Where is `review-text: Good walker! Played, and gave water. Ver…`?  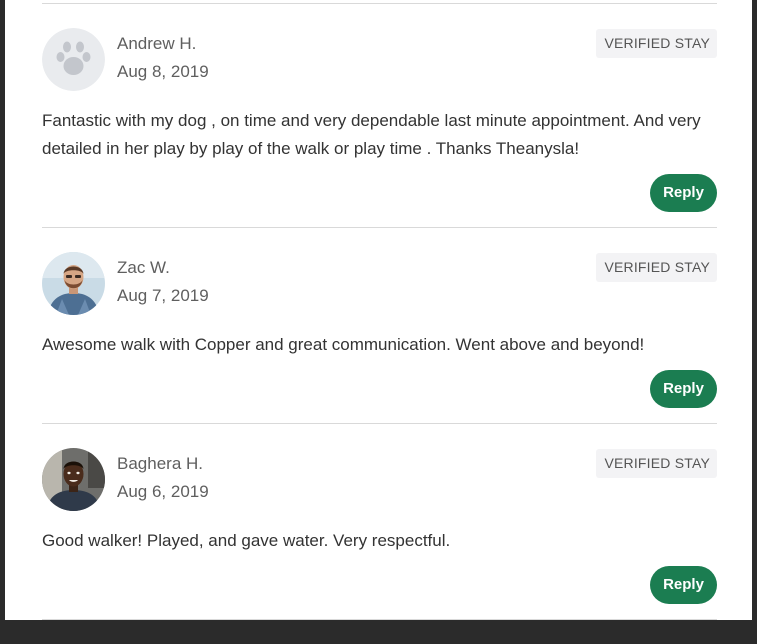 review-text: Good walker! Played, and gave water. Ver… is located at coordinates (246, 540).